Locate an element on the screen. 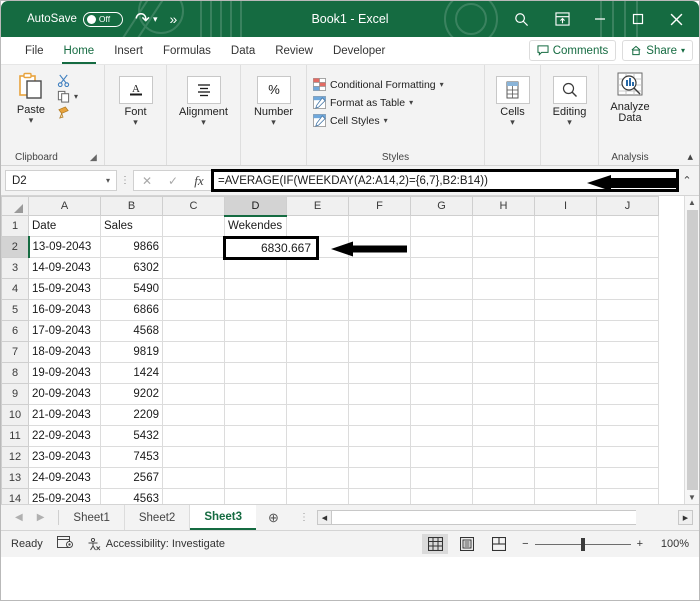 The image size is (700, 601). cell-f6 is located at coordinates (379, 331).